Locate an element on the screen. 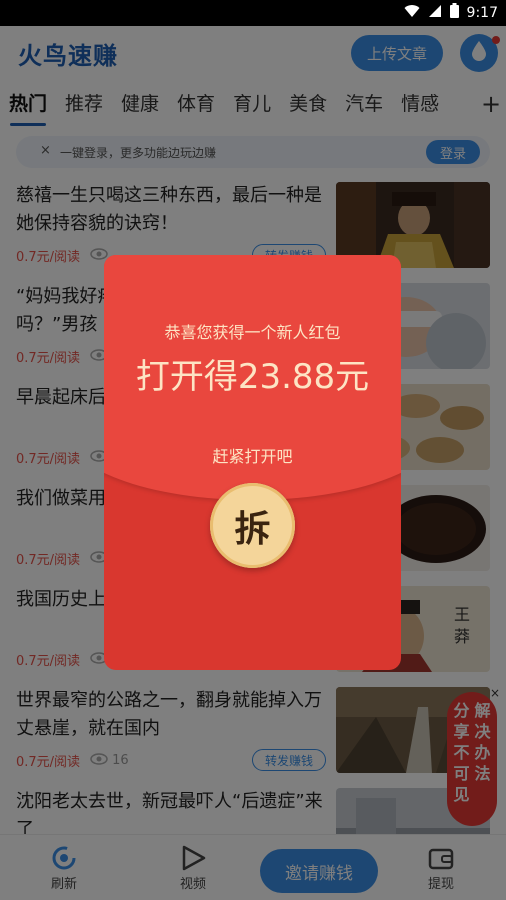 The image size is (506, 900). red-packet-amount: 打开得23.88元 is located at coordinates (252, 377).